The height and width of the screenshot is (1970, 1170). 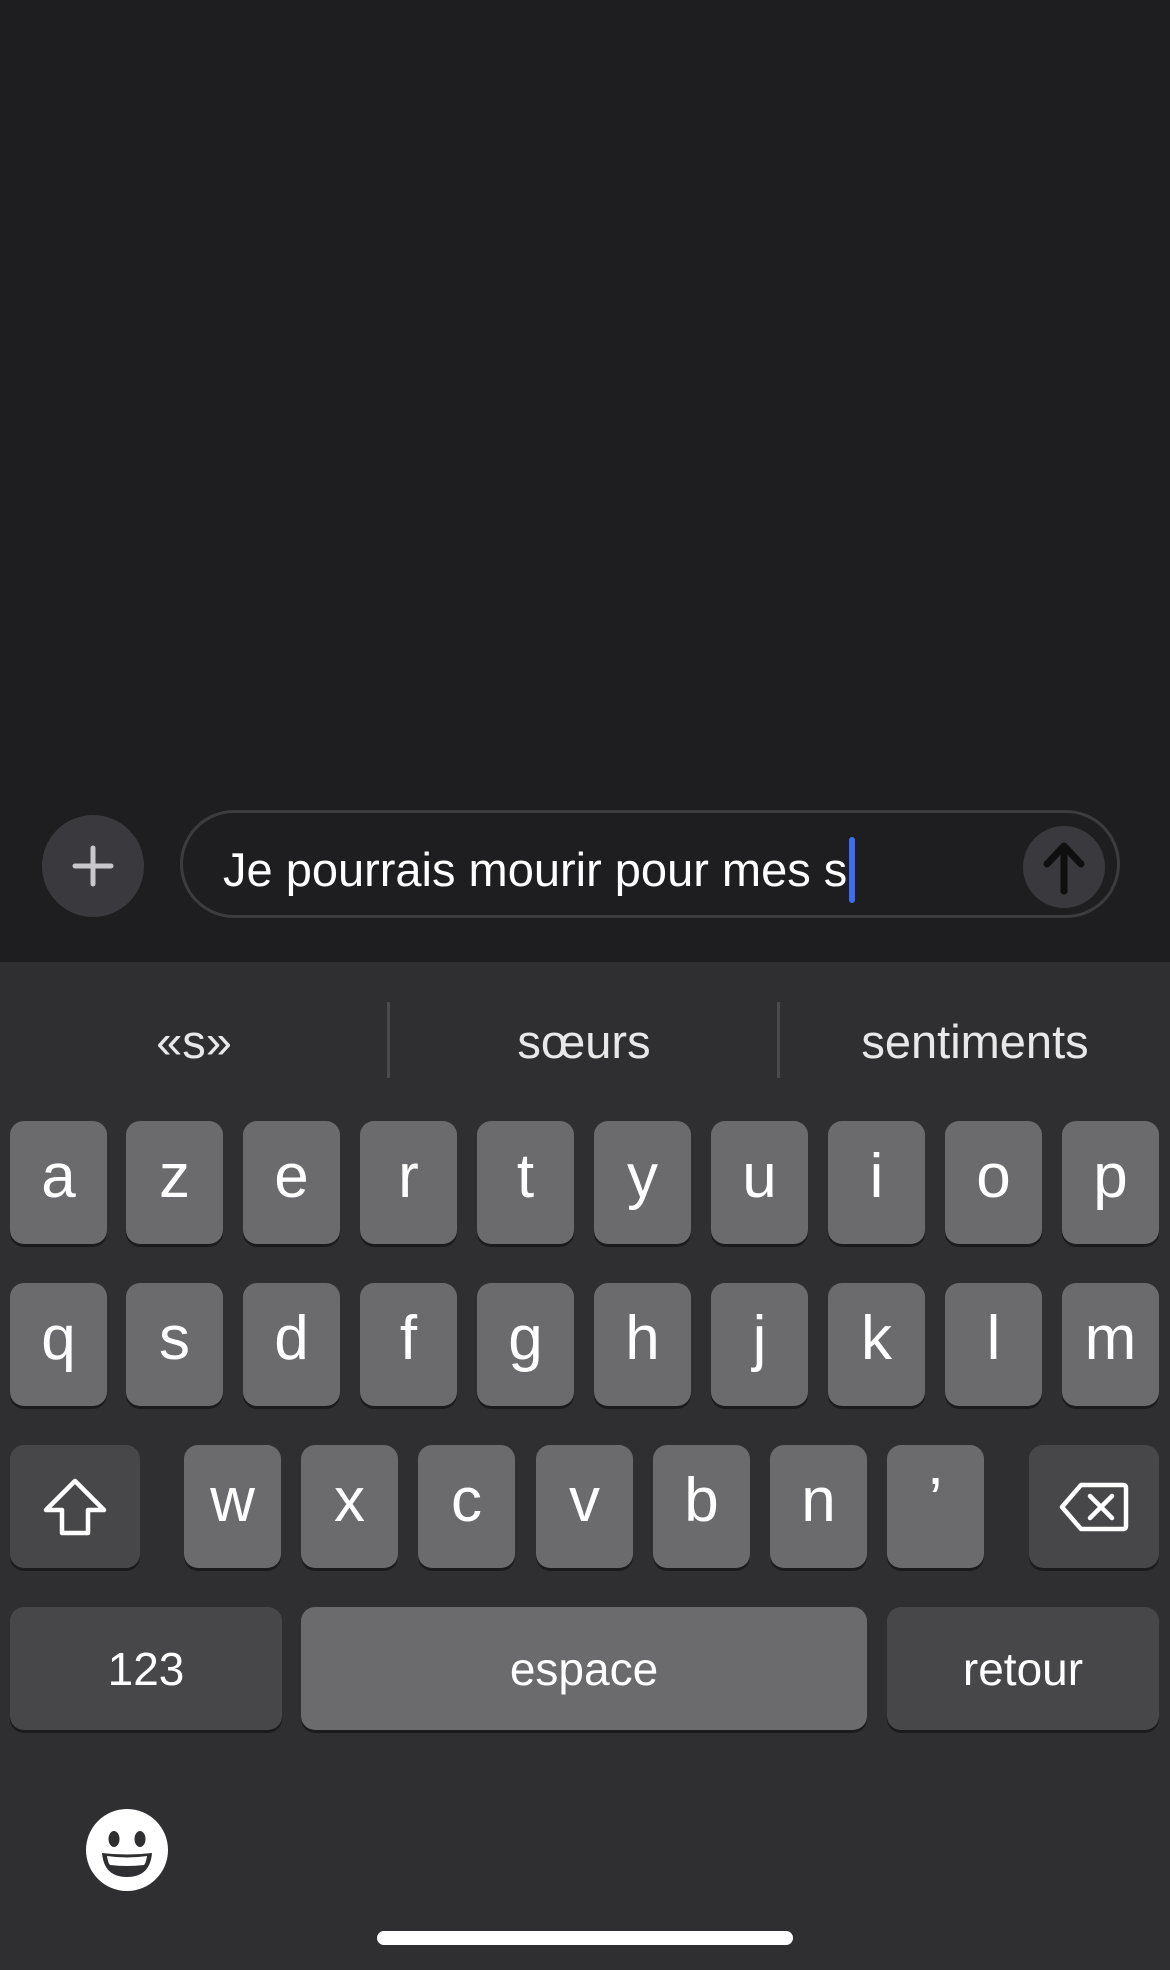 I want to click on key-p: p, so click(x=1110, y=1182).